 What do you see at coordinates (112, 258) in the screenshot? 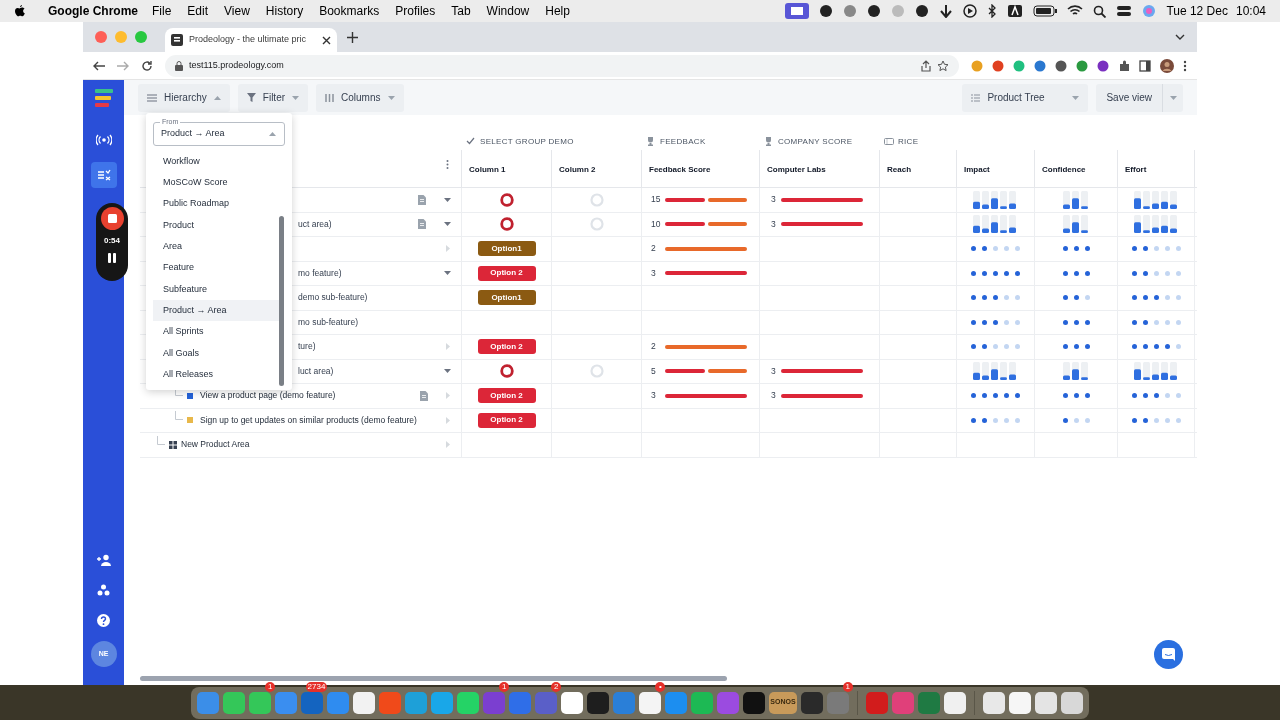
I see `pause-icon` at bounding box center [112, 258].